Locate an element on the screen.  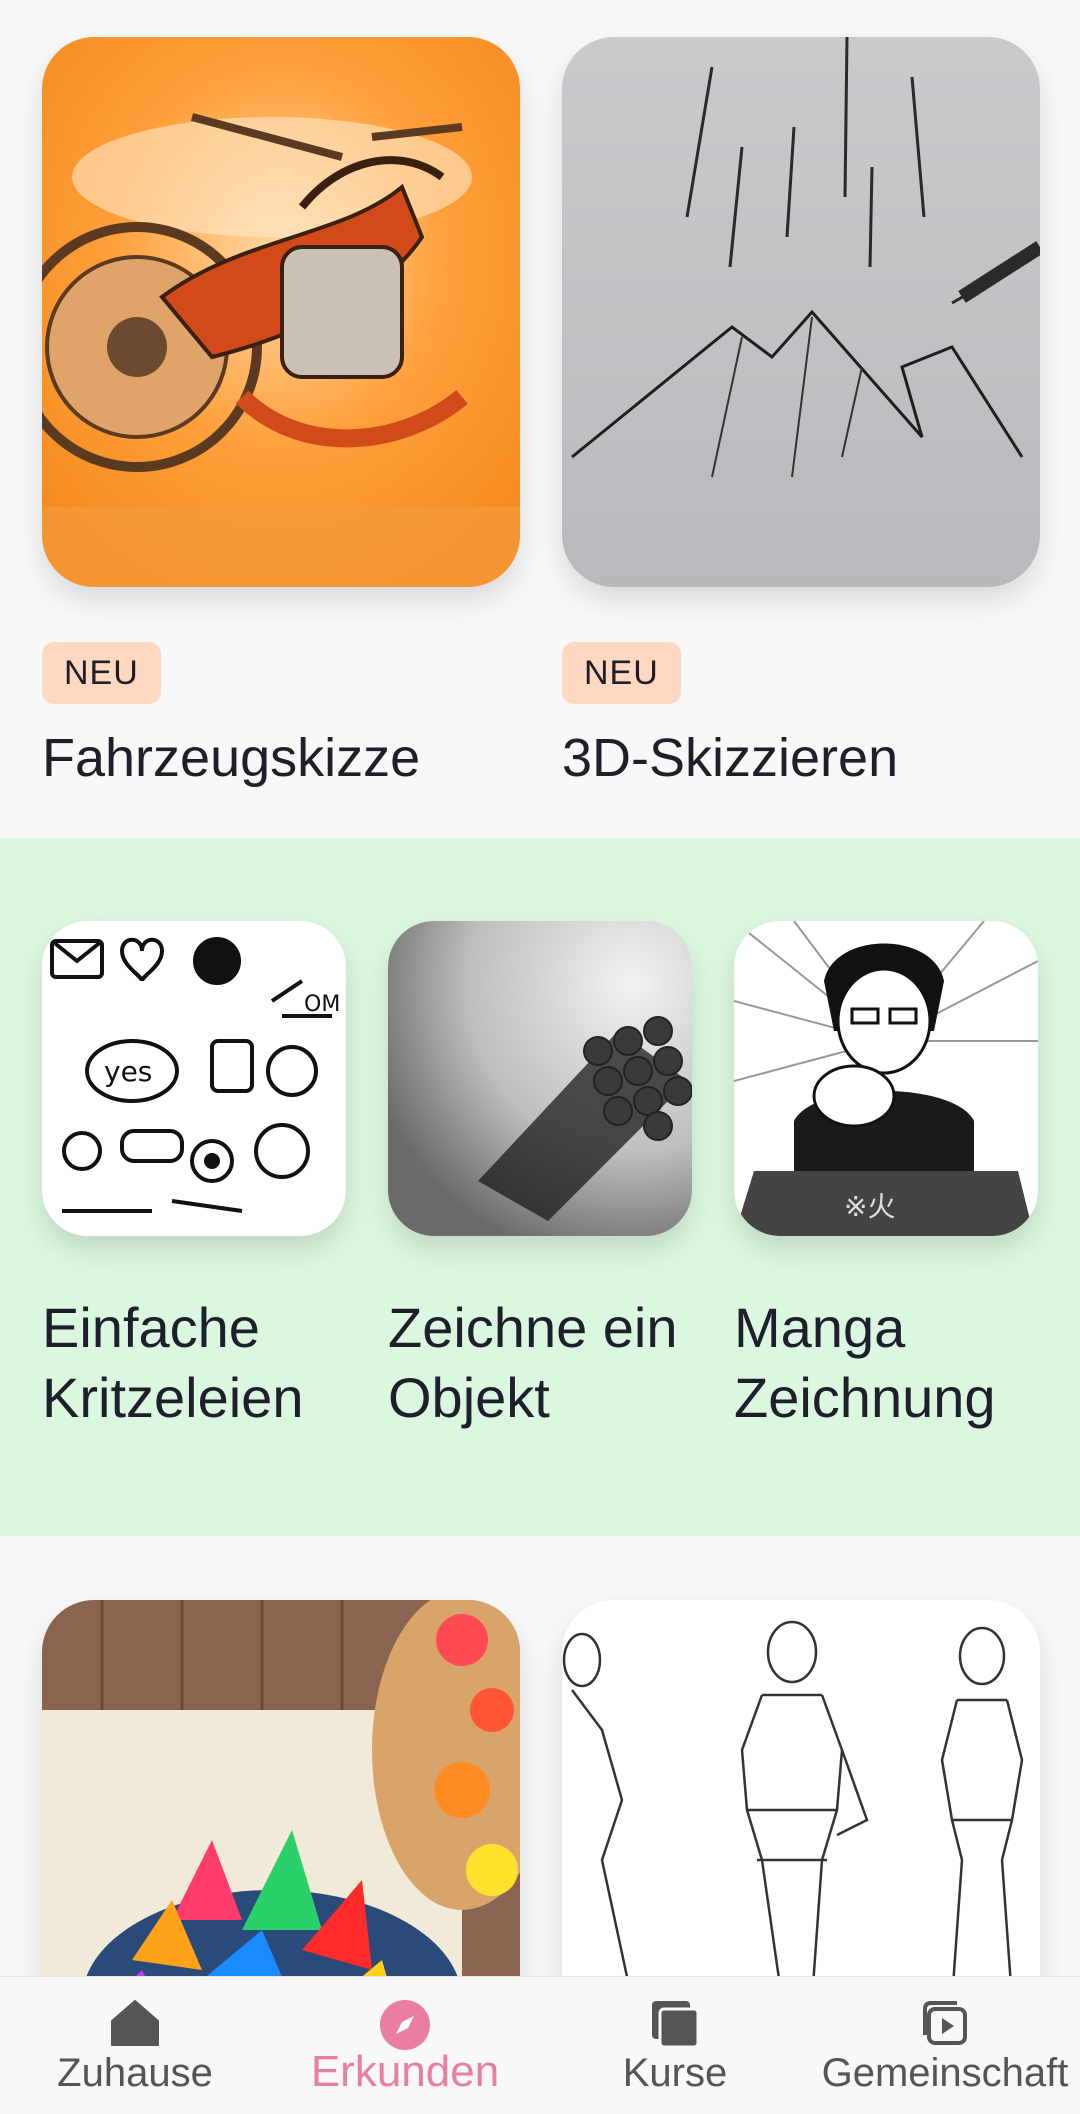
card-doodles-image: yes OM is located at coordinates (194, 1078).